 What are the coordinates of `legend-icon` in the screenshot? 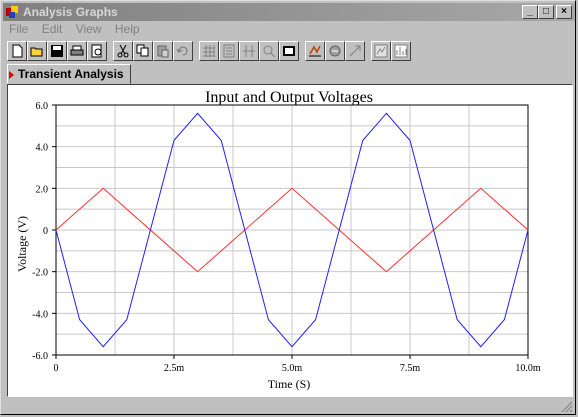 It's located at (229, 51).